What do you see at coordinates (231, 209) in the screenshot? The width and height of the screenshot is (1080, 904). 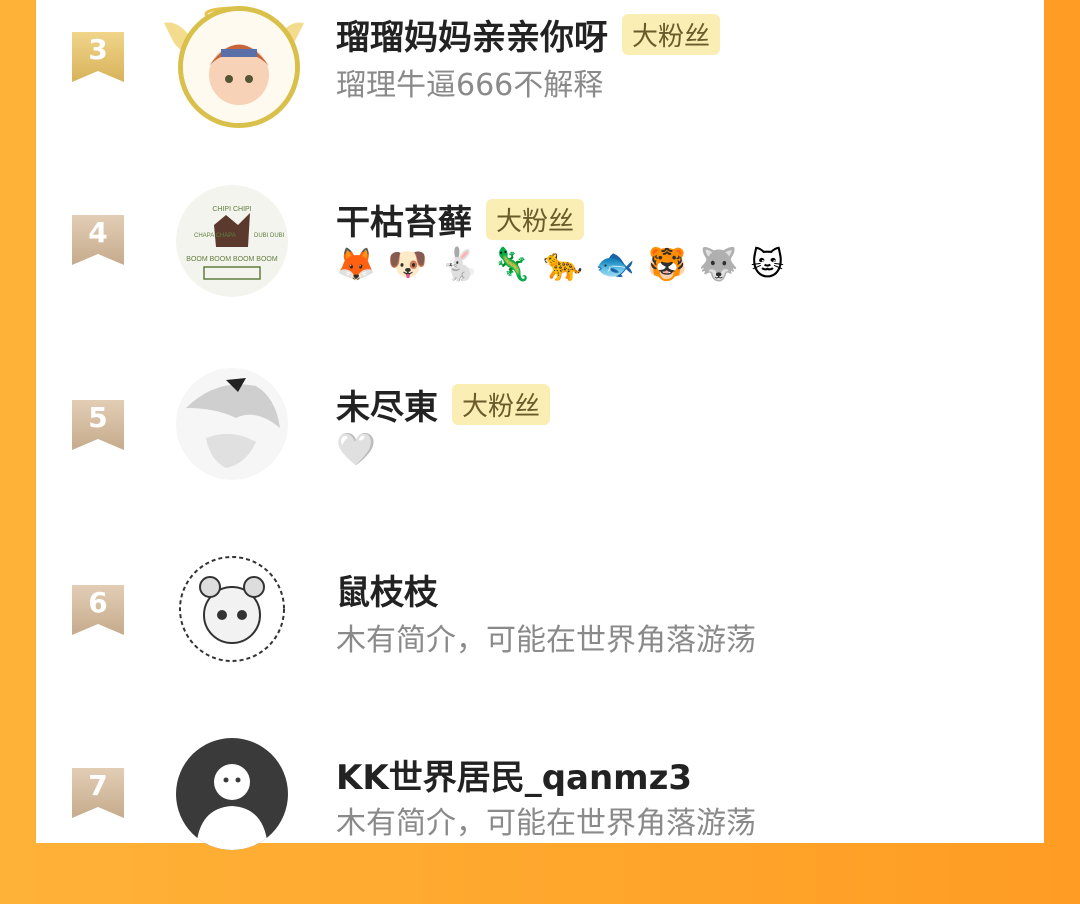 I see `avatar-text: CHIPI CHIPI` at bounding box center [231, 209].